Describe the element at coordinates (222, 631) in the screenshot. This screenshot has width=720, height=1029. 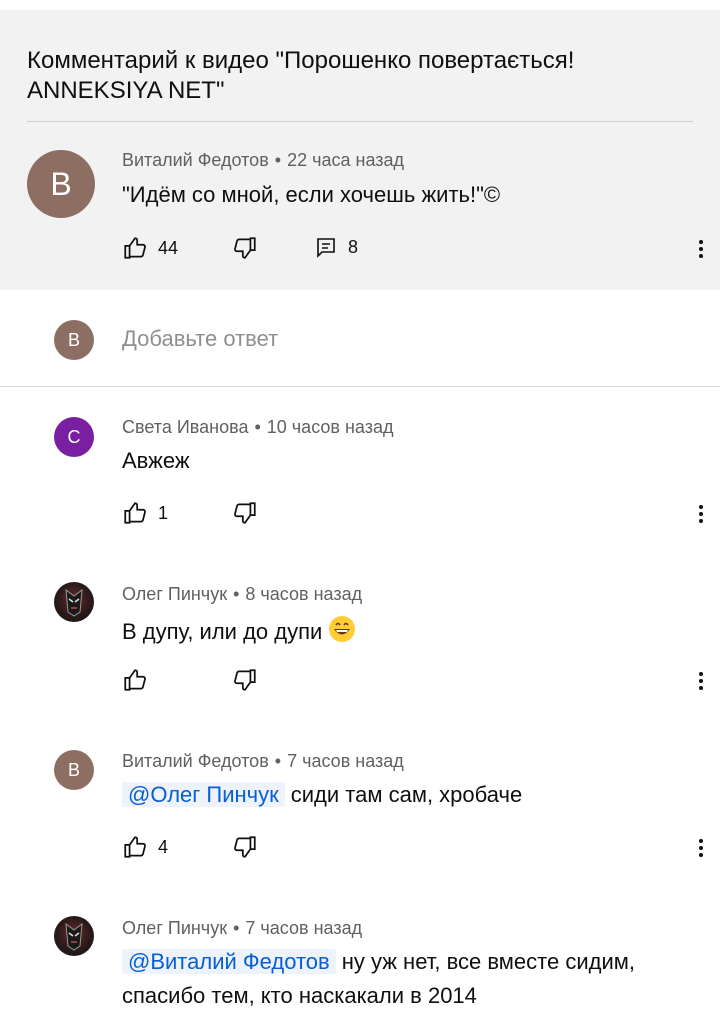
I see `reply-text: В дупу, или до дупи` at that location.